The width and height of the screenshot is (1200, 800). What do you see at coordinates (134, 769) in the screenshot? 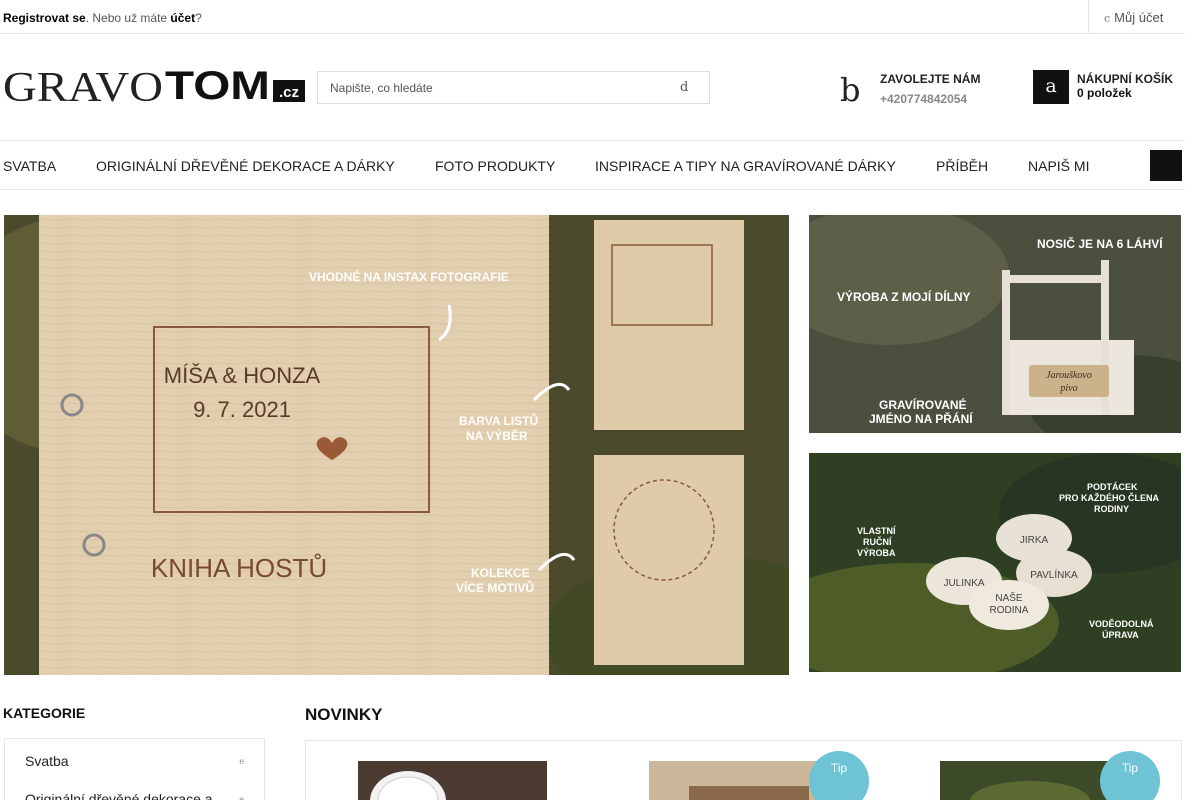
I see `categories-list: Svatba e Originální dřevěné dekorace a e` at bounding box center [134, 769].